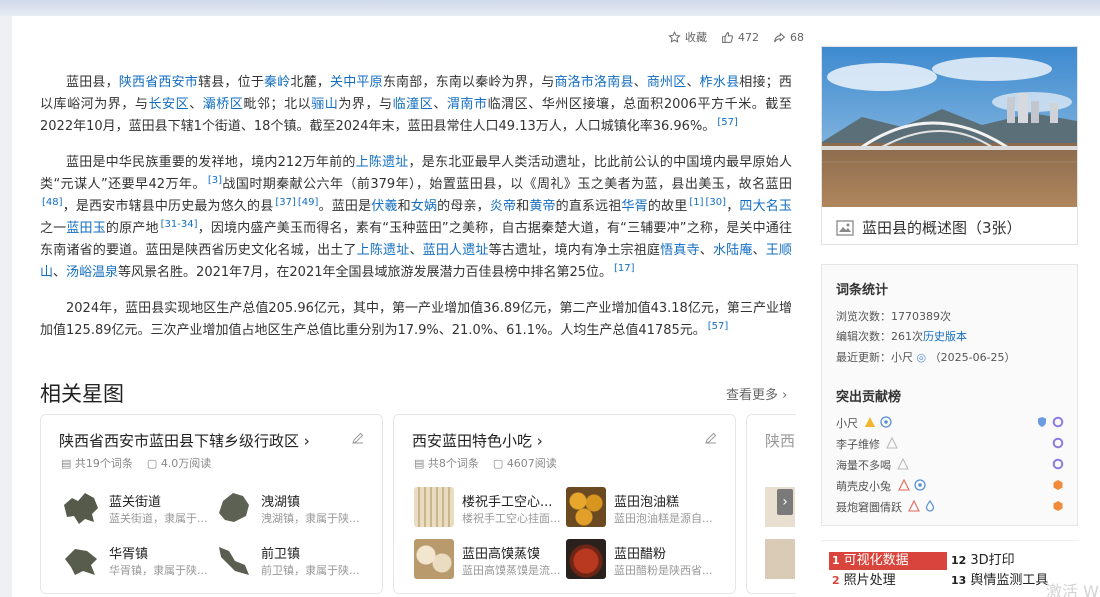 Image resolution: width=1100 pixels, height=597 pixels. I want to click on contributor-row: 小尺, so click(950, 423).